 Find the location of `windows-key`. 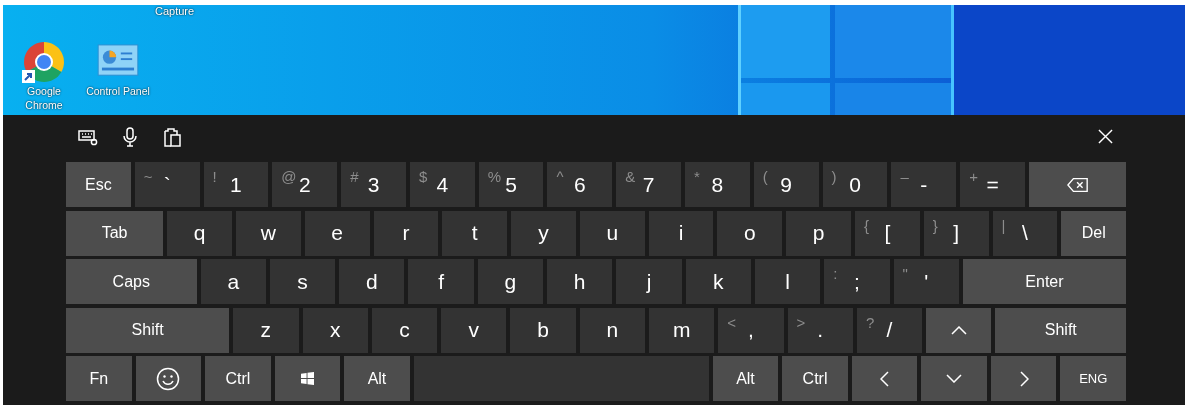

windows-key is located at coordinates (307, 378).